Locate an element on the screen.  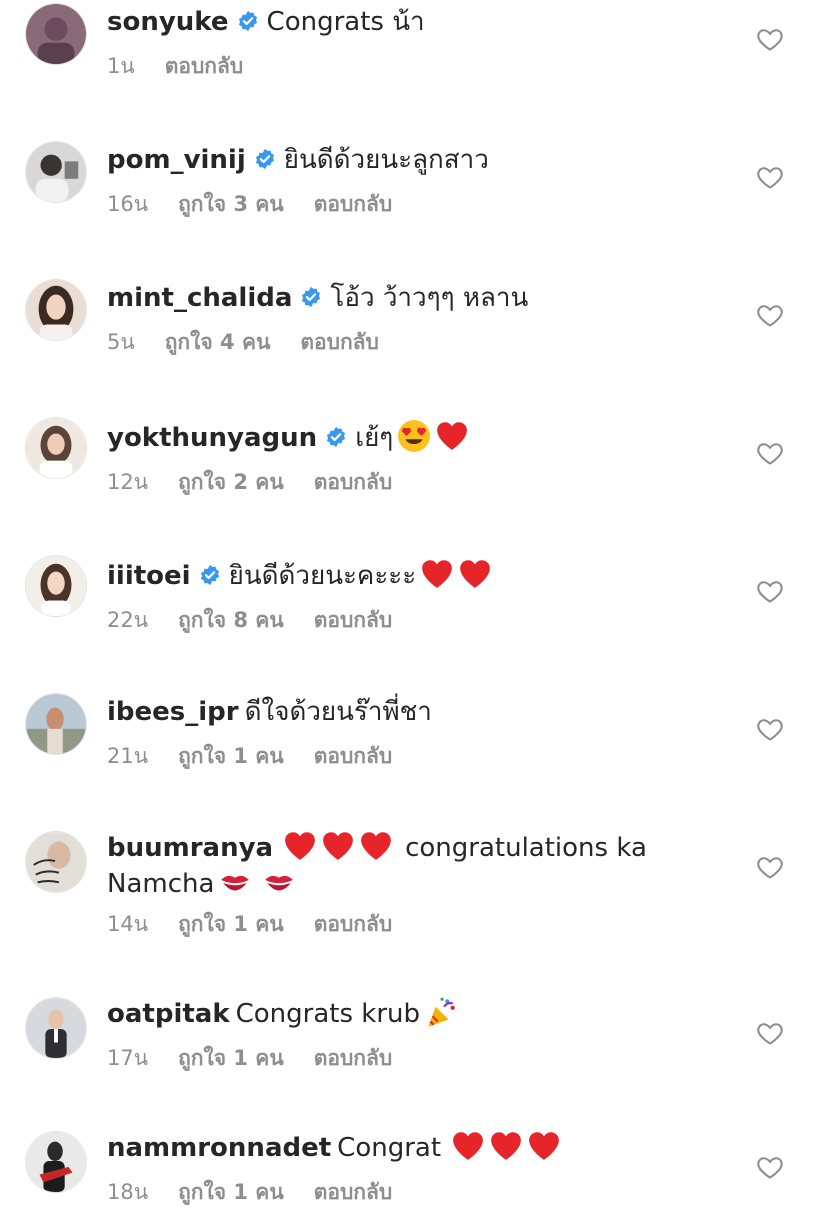
comment-text: ยินดีด้วยนะคะะะ is located at coordinates (322, 576).